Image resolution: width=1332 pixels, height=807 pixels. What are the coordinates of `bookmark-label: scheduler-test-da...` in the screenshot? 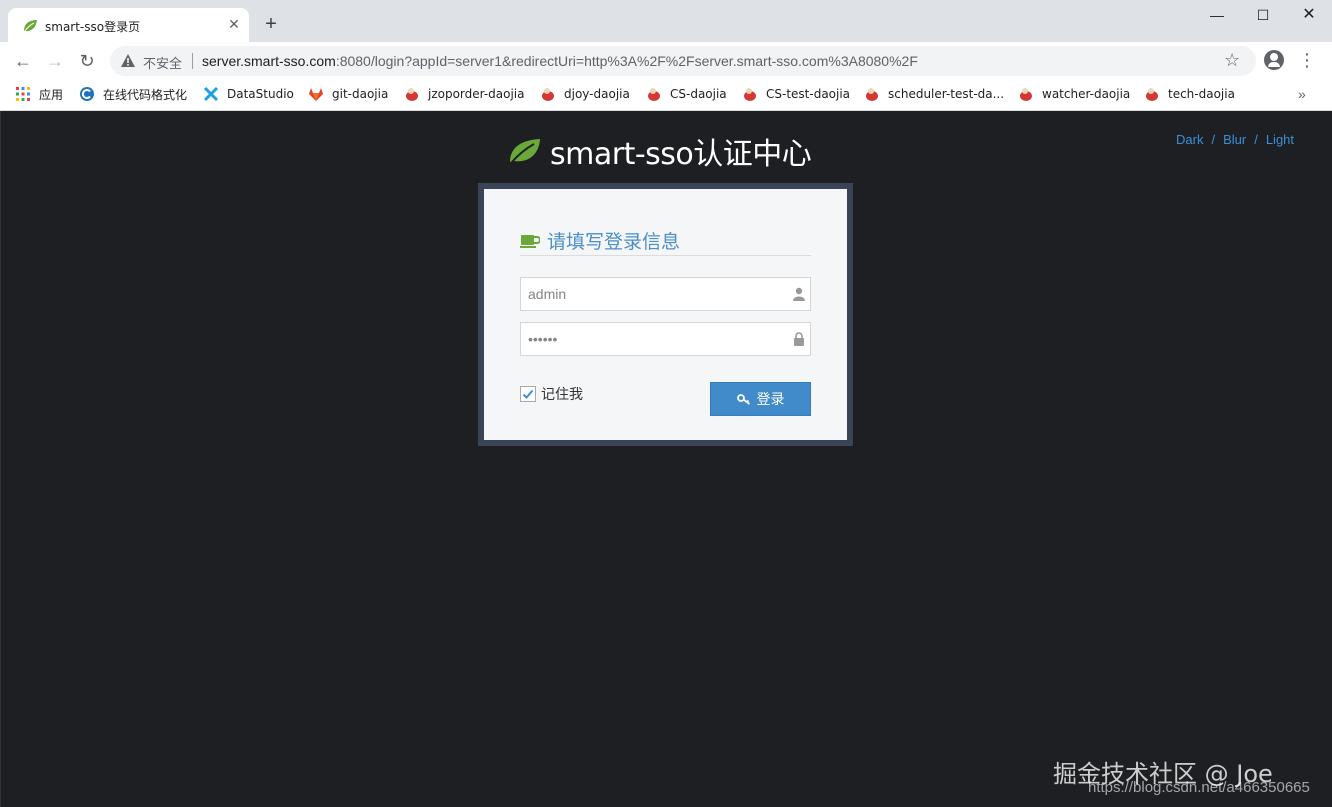 It's located at (946, 94).